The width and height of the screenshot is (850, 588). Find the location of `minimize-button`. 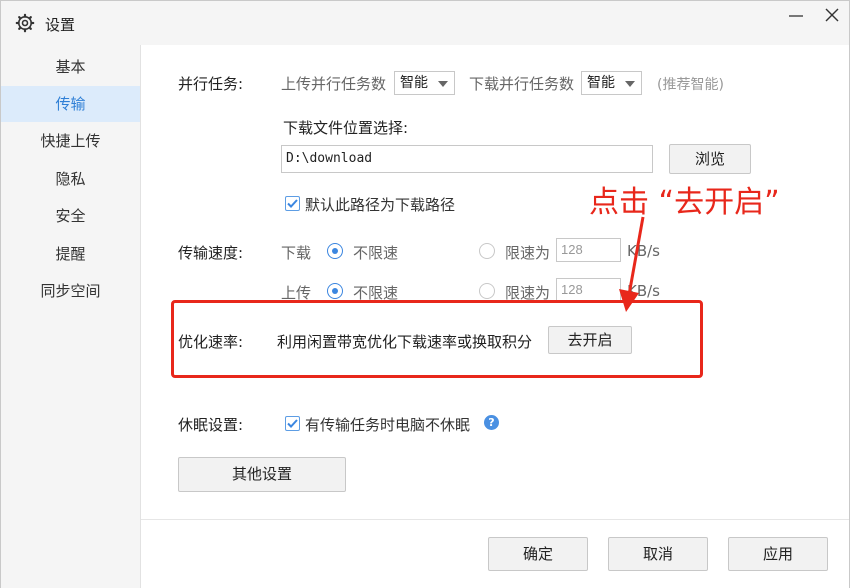

minimize-button is located at coordinates (796, 18).